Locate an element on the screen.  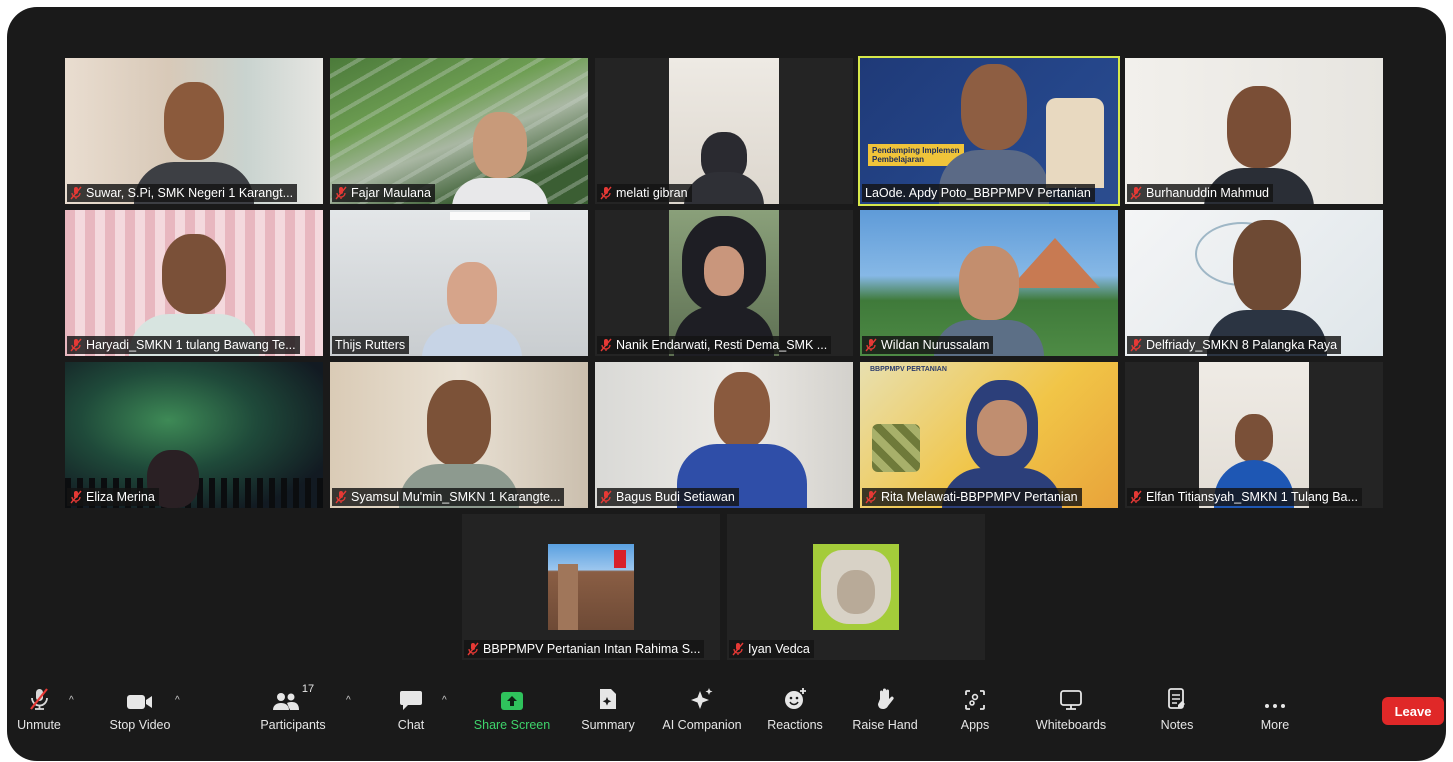
video-tile-wildan: Wildan Nurussalam is located at coordinates (989, 283).